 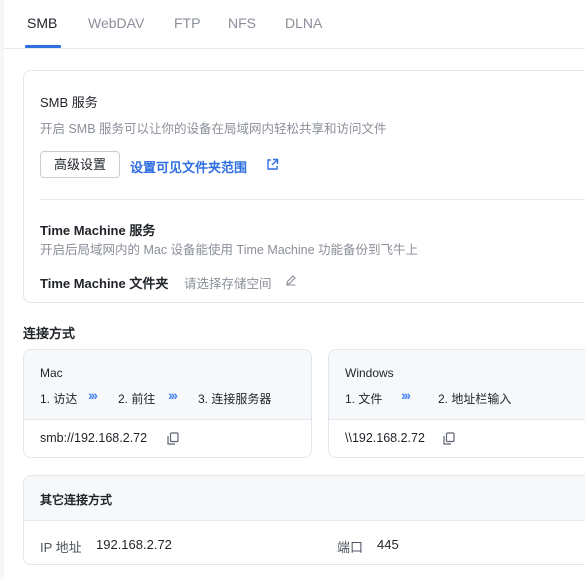 What do you see at coordinates (350, 547) in the screenshot?
I see `port-label: 端口` at bounding box center [350, 547].